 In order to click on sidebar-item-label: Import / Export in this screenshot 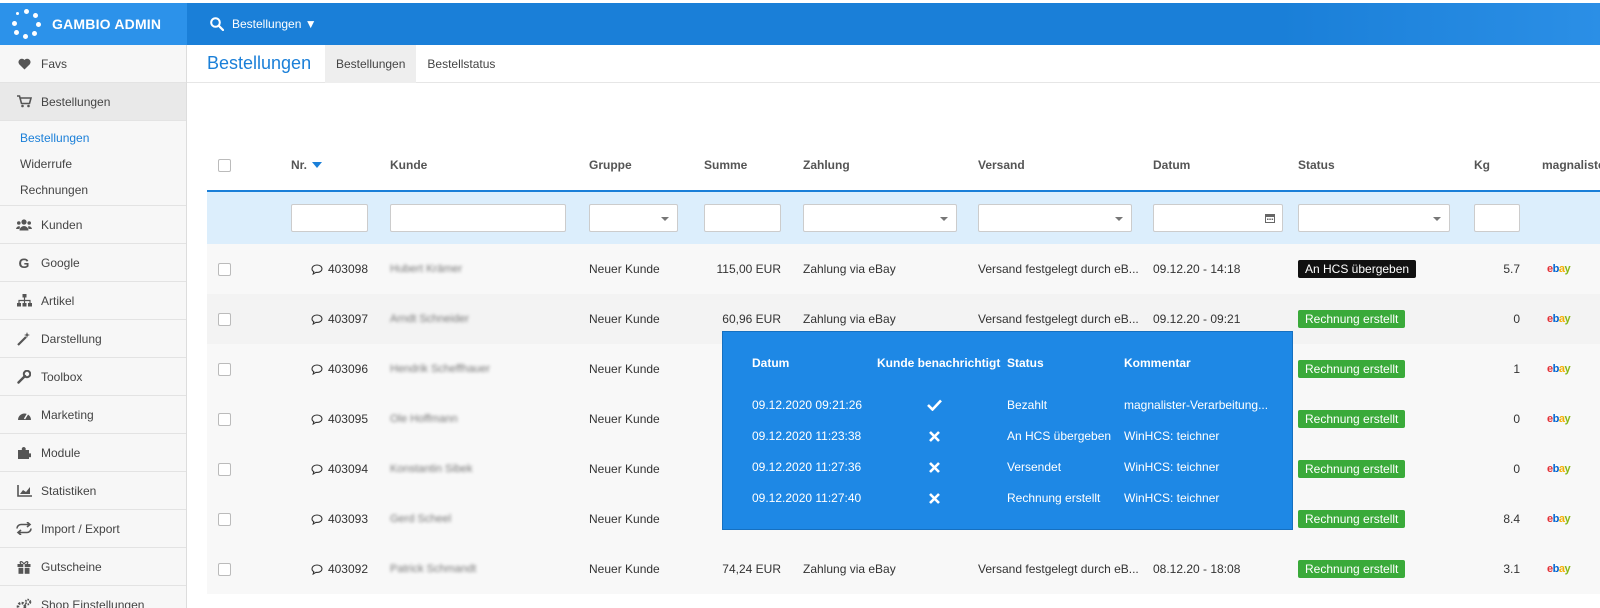, I will do `click(80, 528)`.